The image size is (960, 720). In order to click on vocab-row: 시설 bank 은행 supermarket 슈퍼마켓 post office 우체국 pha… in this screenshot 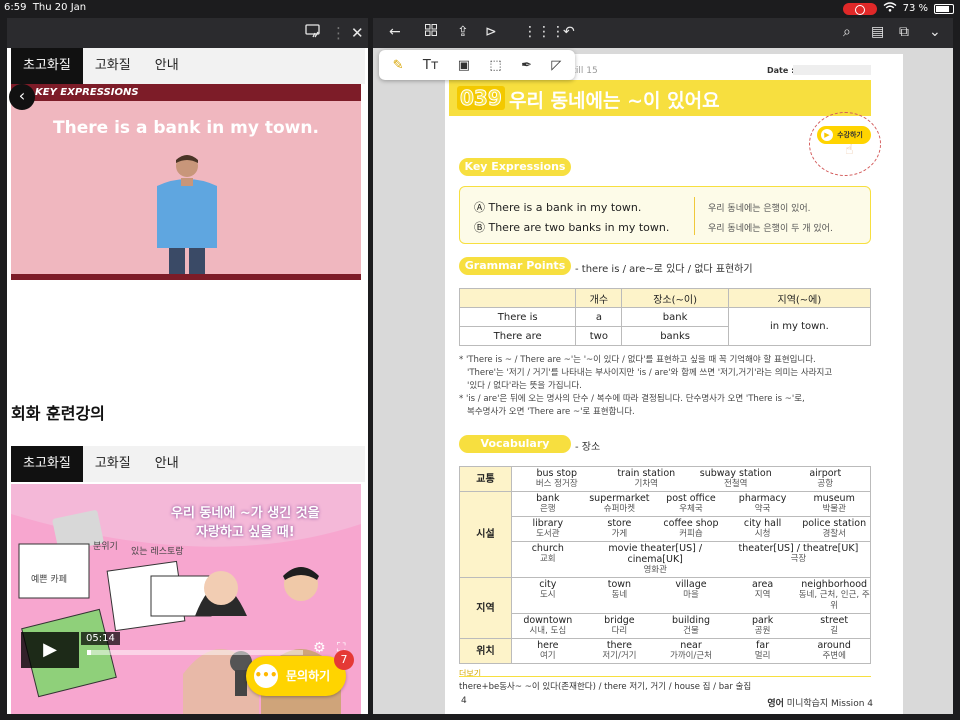, I will do `click(665, 534)`.